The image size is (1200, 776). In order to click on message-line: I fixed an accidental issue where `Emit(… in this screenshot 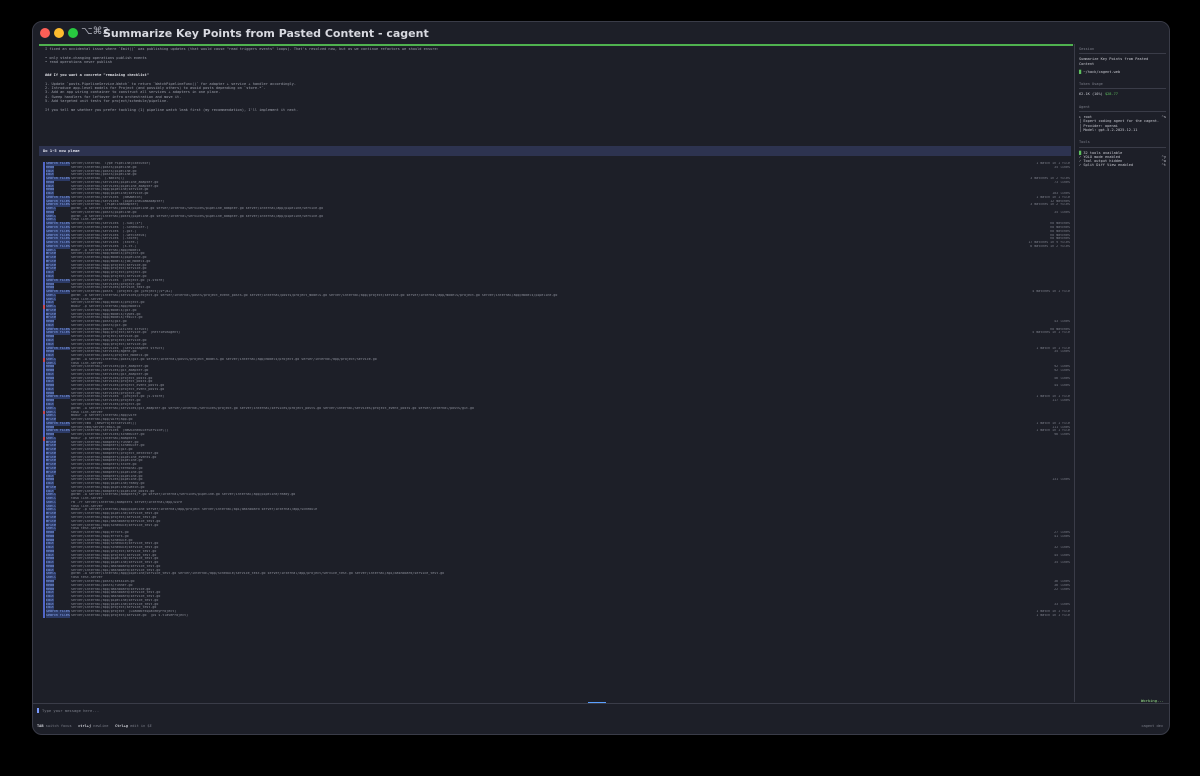, I will do `click(242, 49)`.